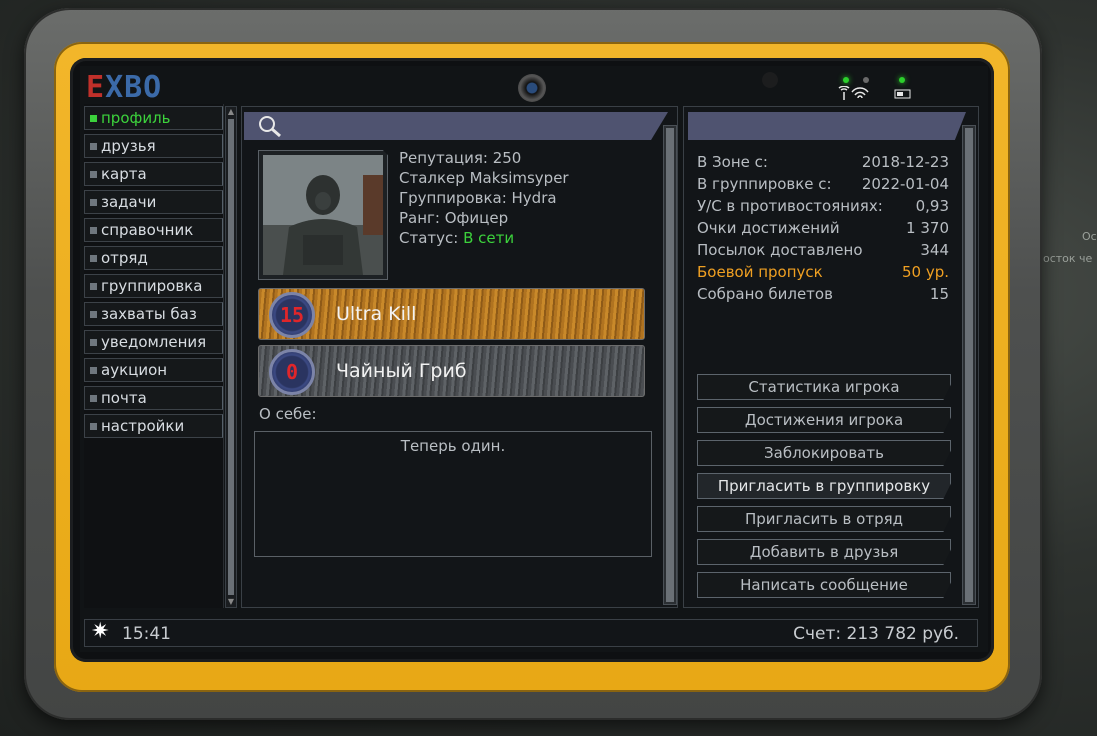  I want to click on add-friend-button: Добавить в друзья, so click(824, 552).